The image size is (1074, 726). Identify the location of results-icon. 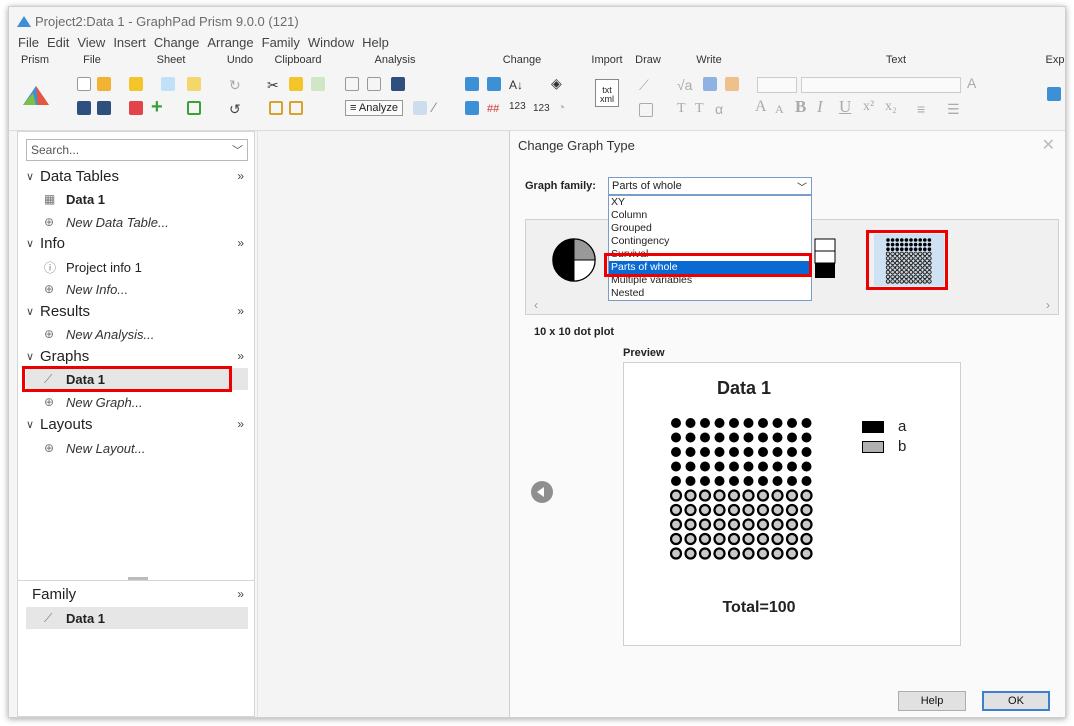
(398, 84).